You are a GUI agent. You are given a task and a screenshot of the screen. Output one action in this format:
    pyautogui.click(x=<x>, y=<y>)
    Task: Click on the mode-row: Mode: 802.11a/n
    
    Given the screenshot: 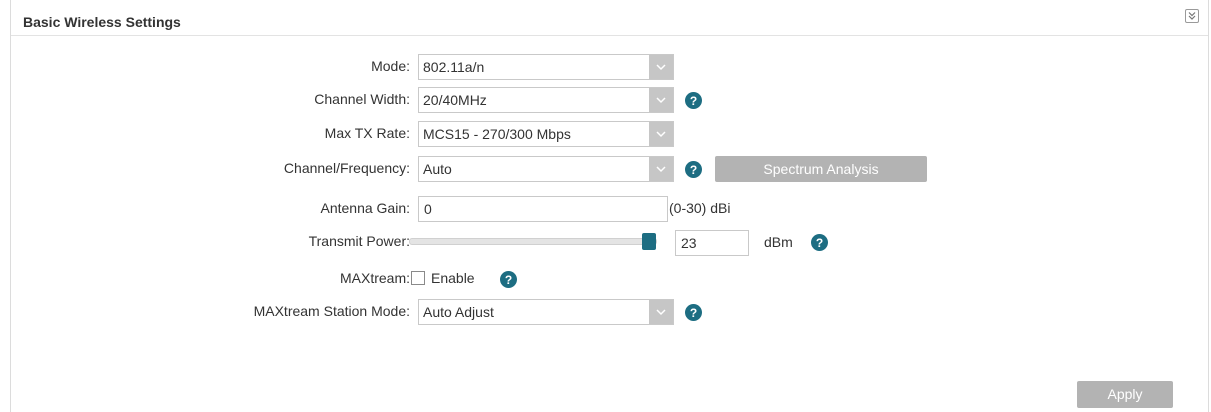 What is the action you would take?
    pyautogui.click(x=609, y=67)
    